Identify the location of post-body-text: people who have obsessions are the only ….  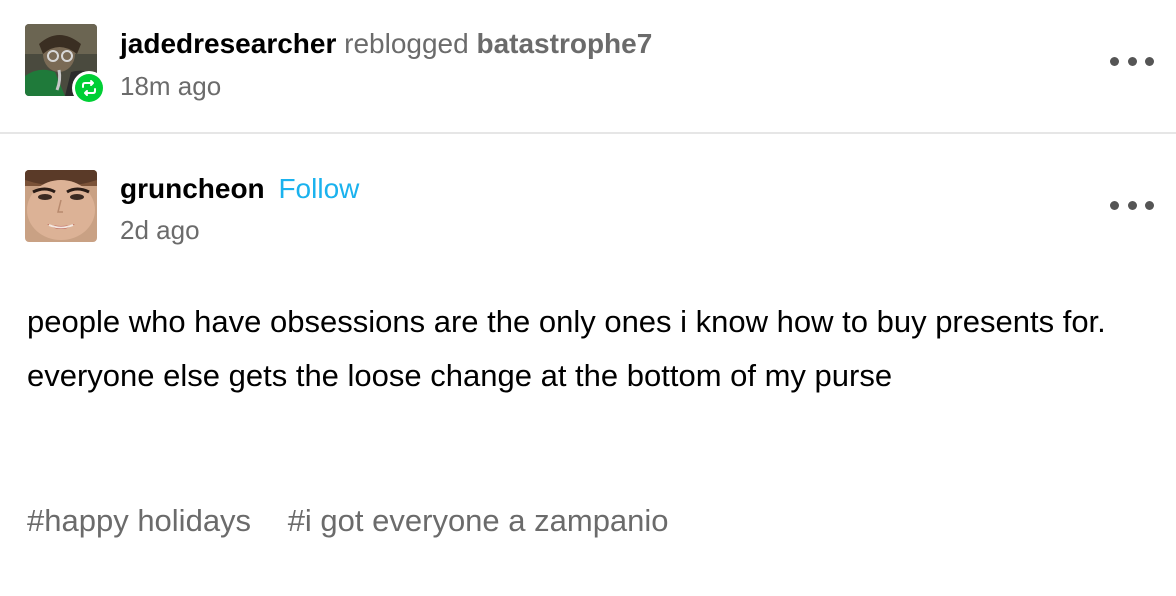
(566, 348).